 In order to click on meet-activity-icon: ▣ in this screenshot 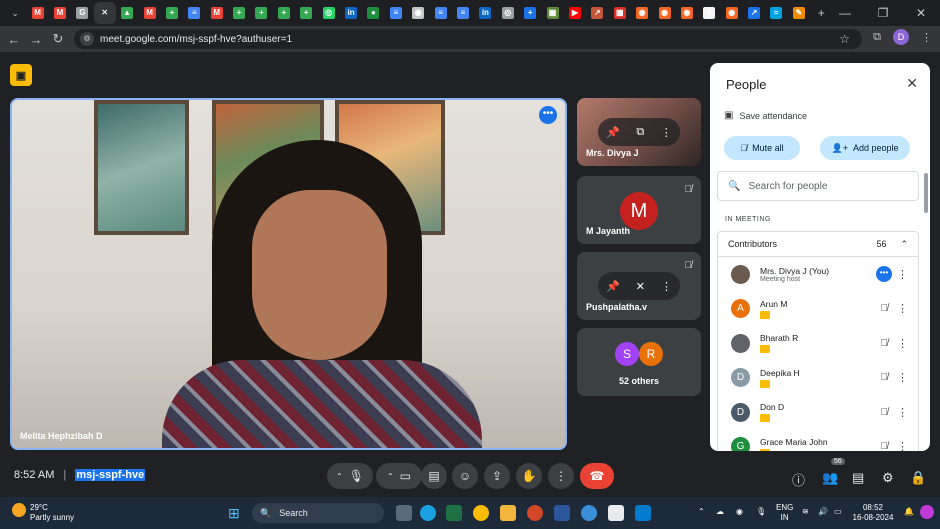, I will do `click(21, 75)`.